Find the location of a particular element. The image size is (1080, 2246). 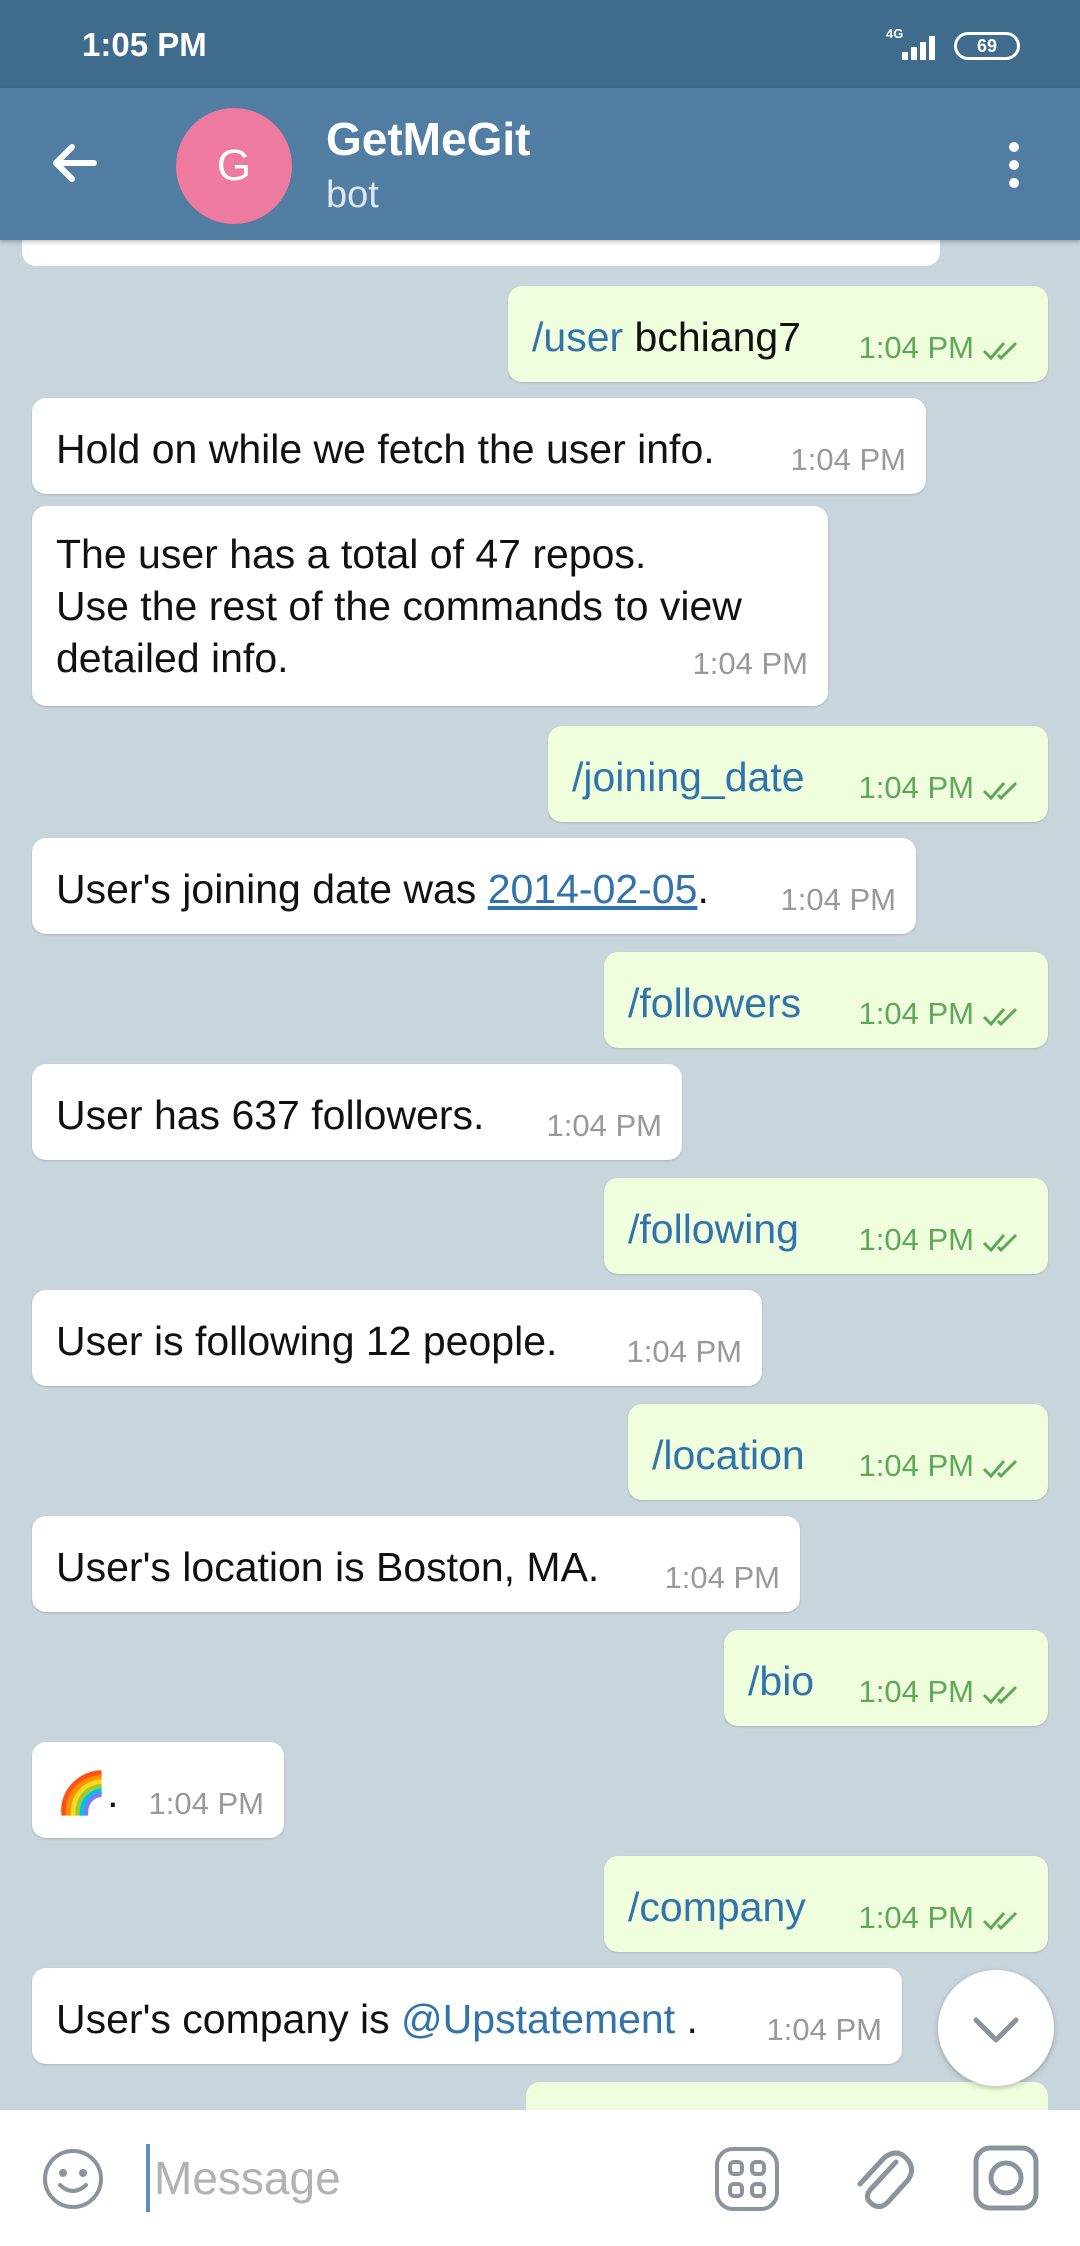

command-link: /following is located at coordinates (713, 1229).